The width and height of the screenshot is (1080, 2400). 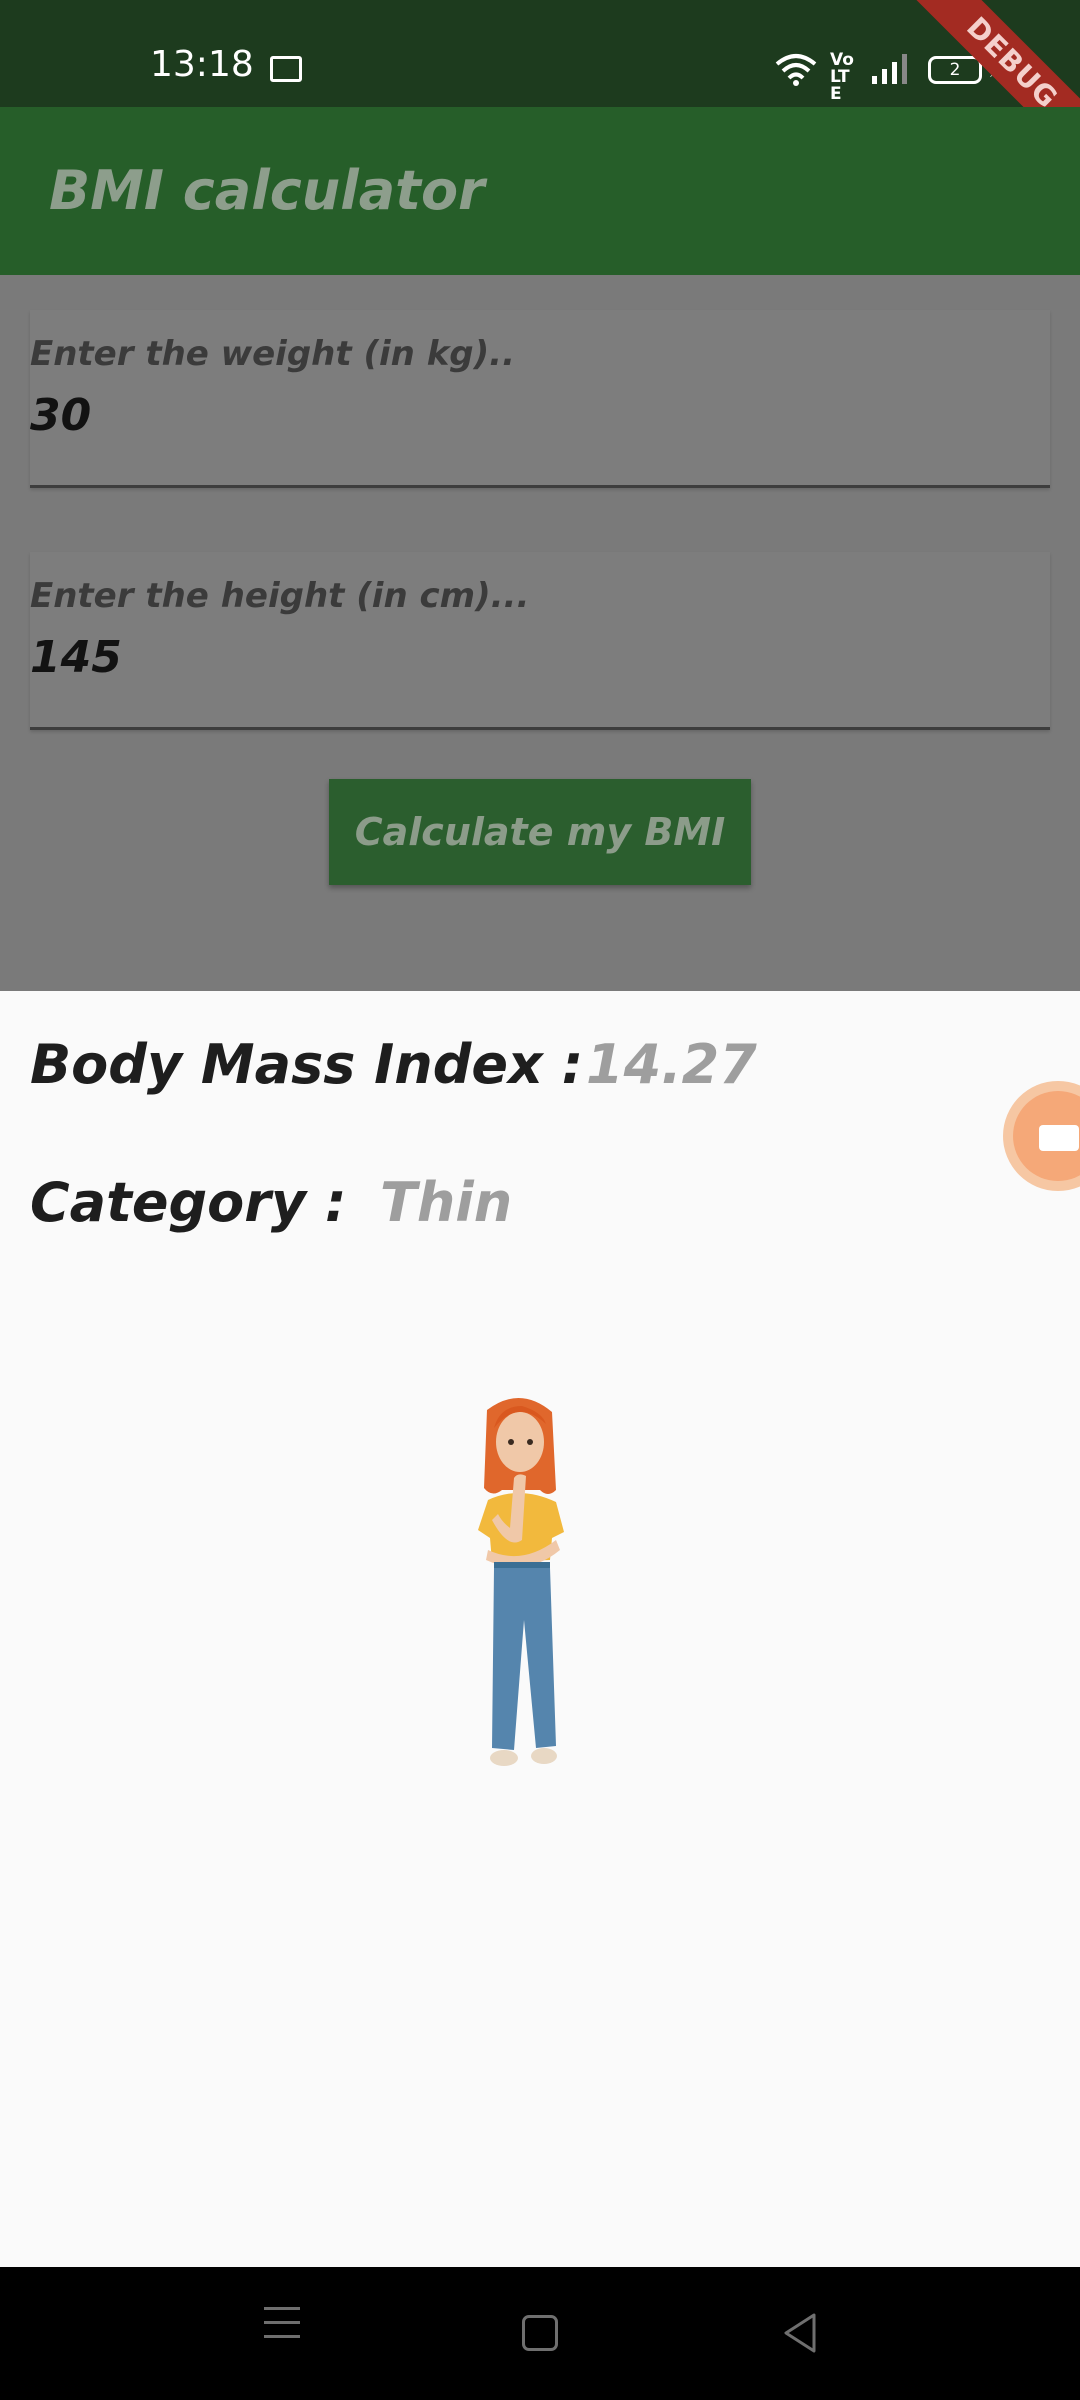 I want to click on page-title: BMI calculator, so click(x=267, y=190).